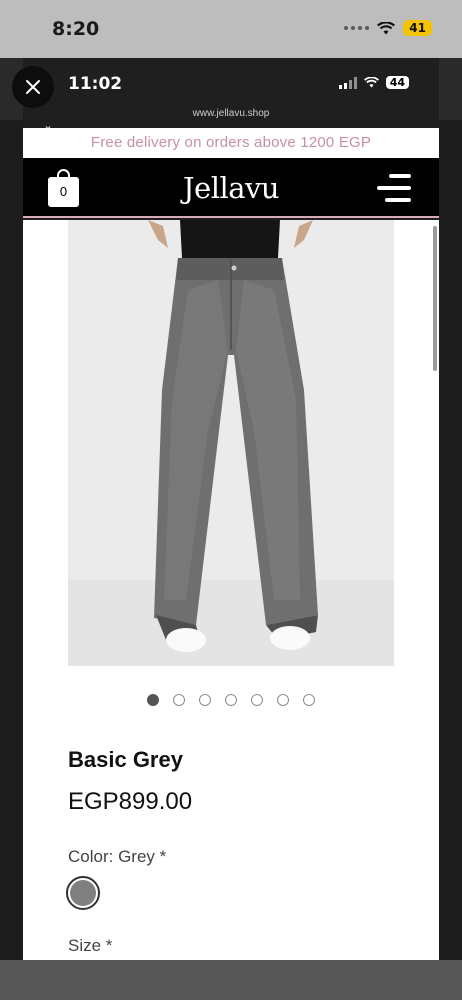 Image resolution: width=462 pixels, height=1000 pixels. Describe the element at coordinates (231, 980) in the screenshot. I see `bottom-reply-bar` at that location.